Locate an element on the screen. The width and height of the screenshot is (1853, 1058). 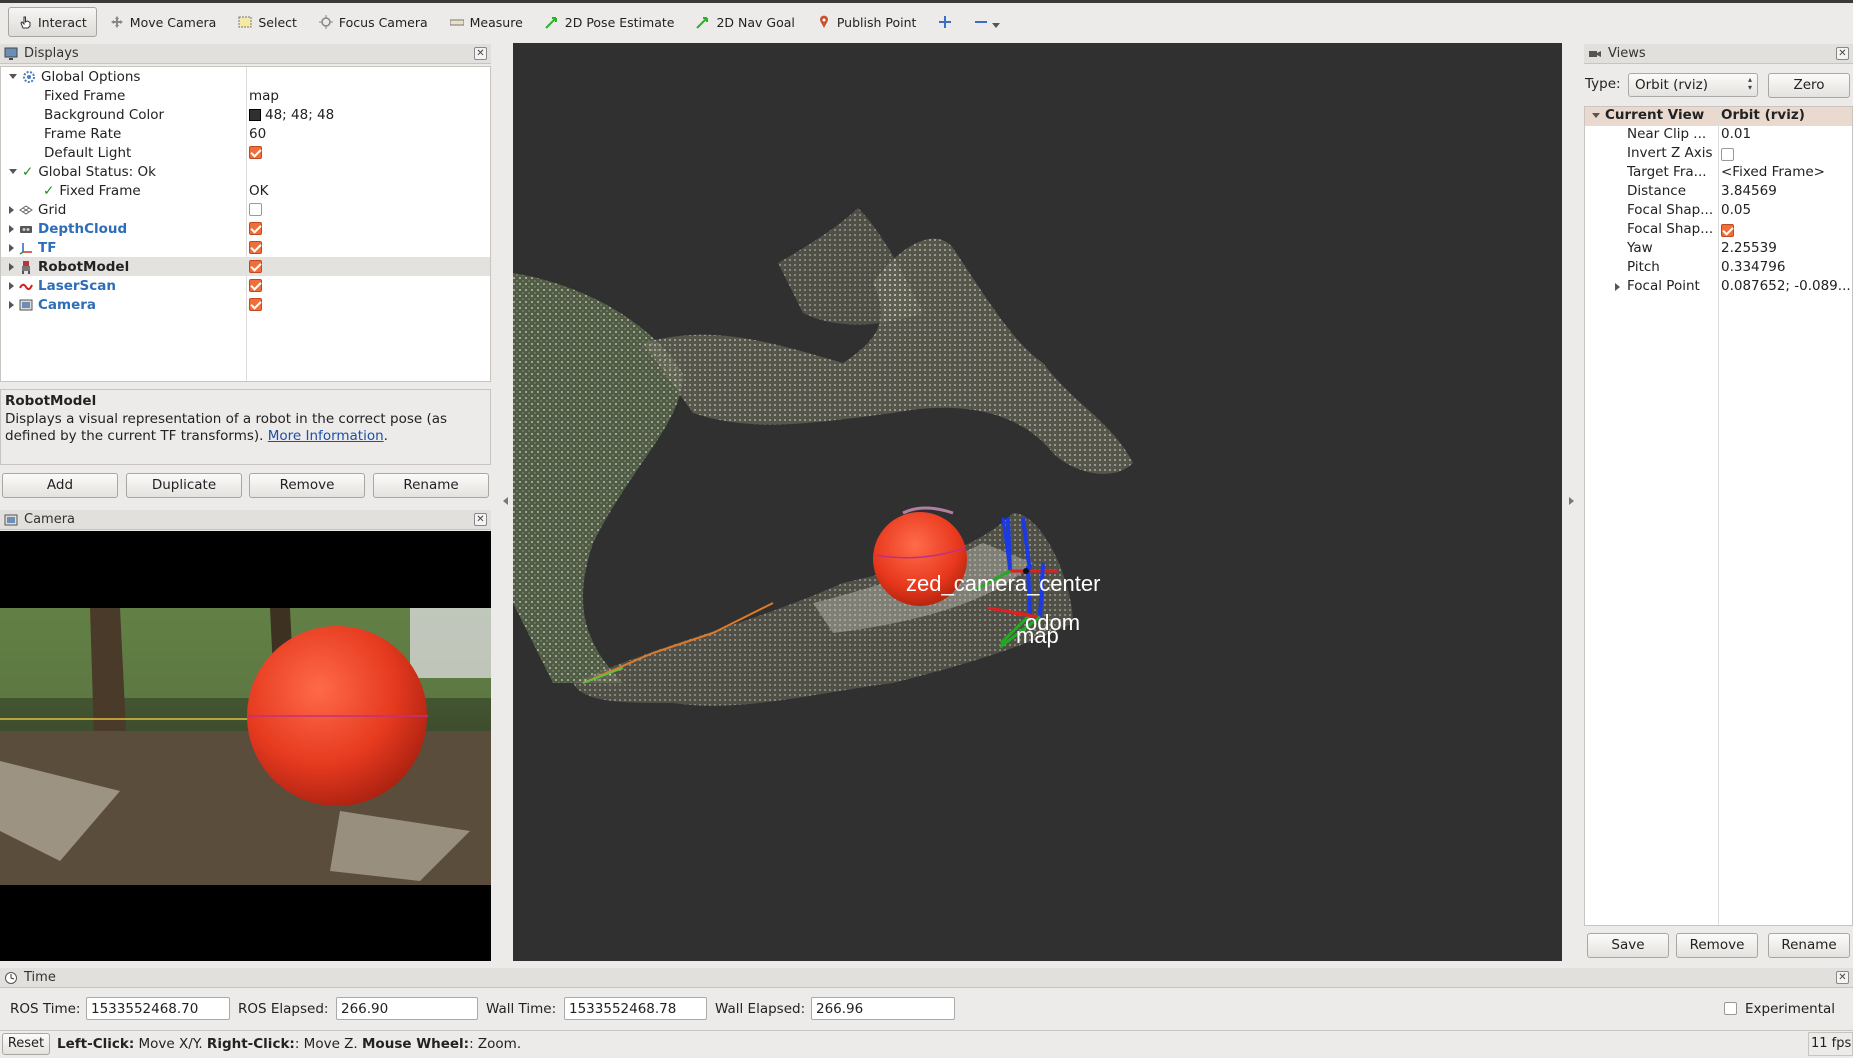
target-frame-row: Target Fra... <Fixed Frame> is located at coordinates (1718, 173).